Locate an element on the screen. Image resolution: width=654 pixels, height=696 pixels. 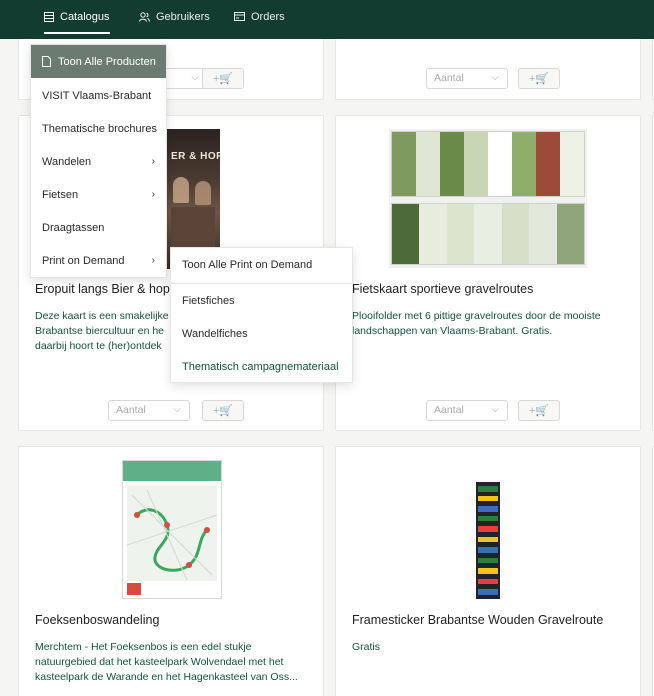
menu-item-label: Wandelfiches is located at coordinates (215, 333).